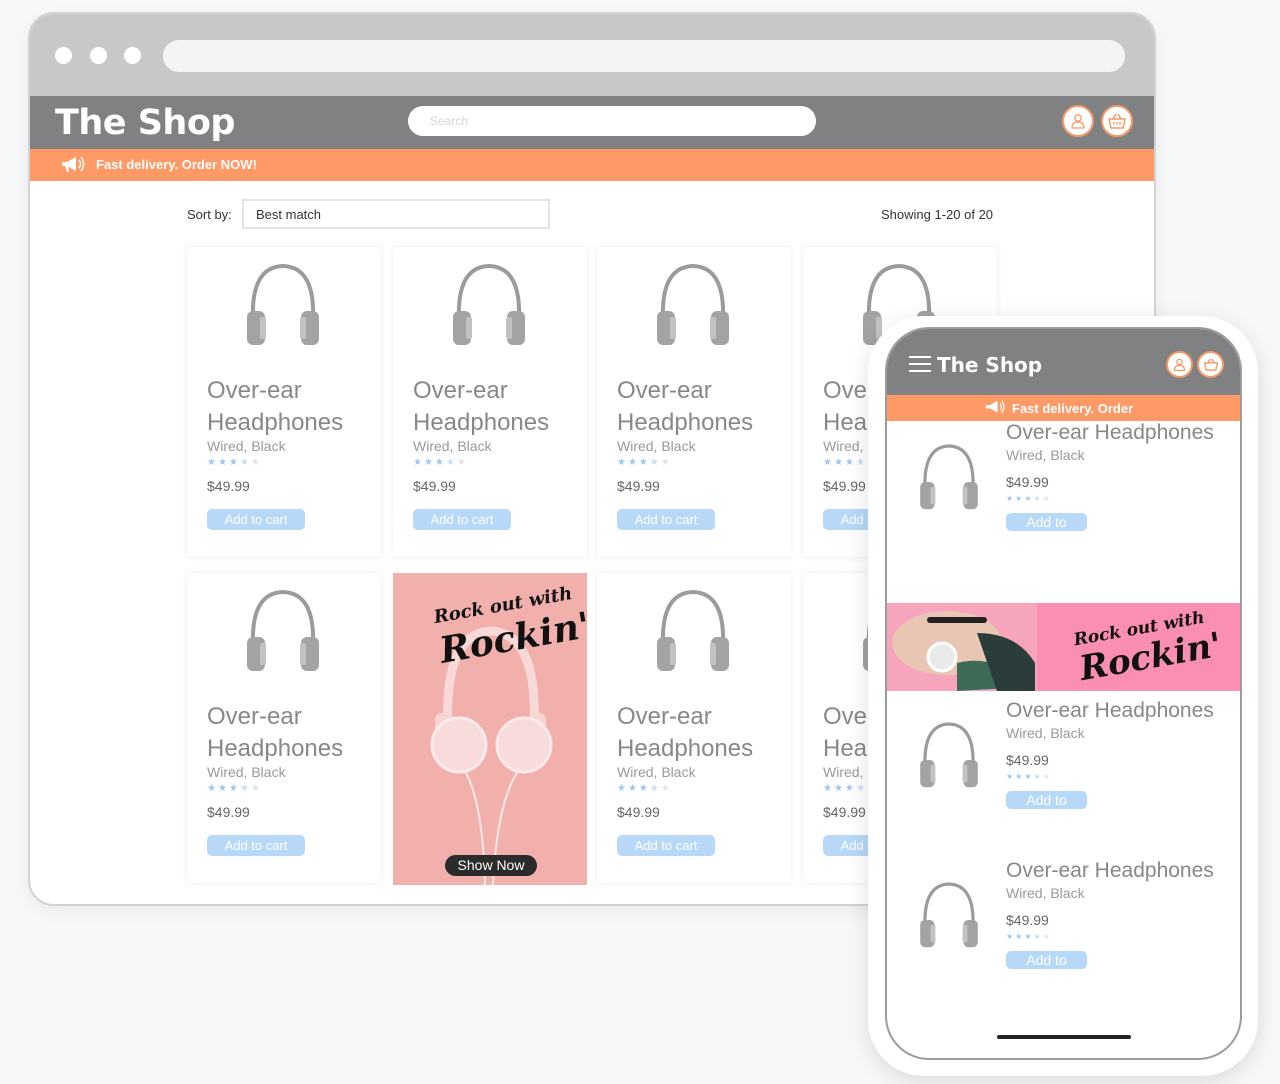  Describe the element at coordinates (920, 366) in the screenshot. I see `hamburger-icon` at that location.